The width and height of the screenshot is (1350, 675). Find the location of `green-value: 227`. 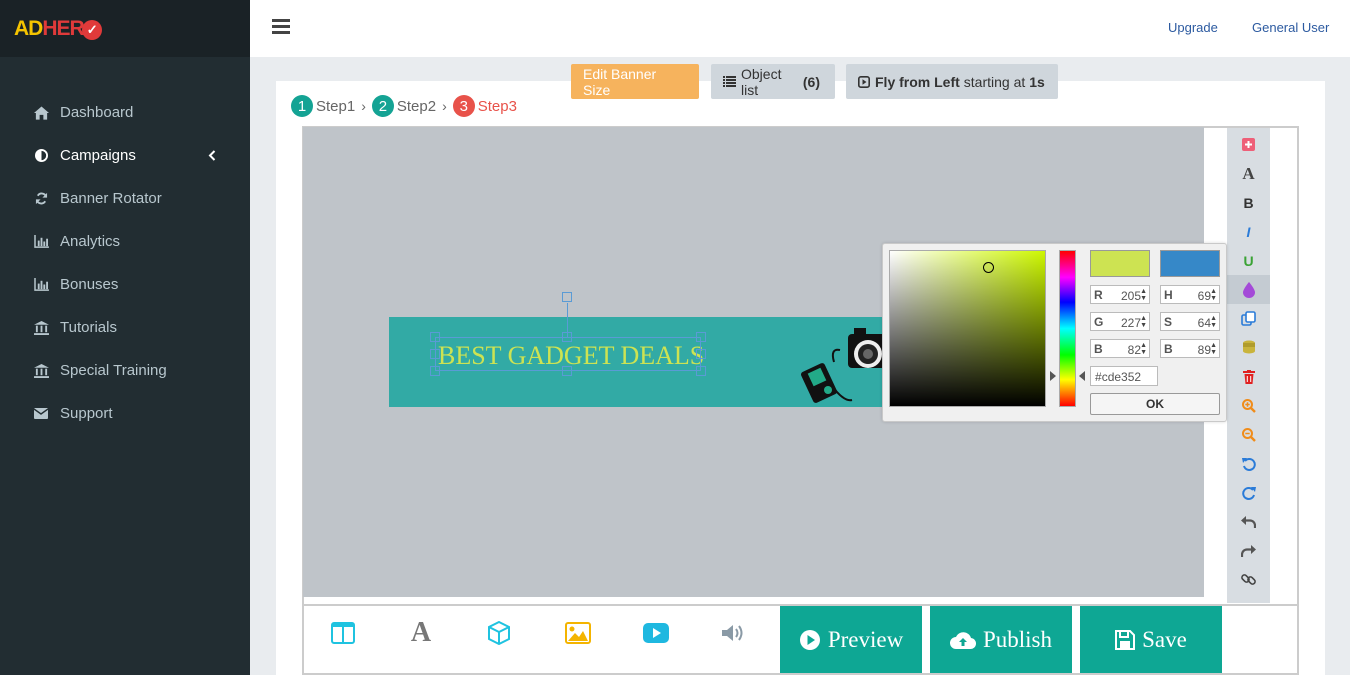

green-value: 227 is located at coordinates (1130, 323).